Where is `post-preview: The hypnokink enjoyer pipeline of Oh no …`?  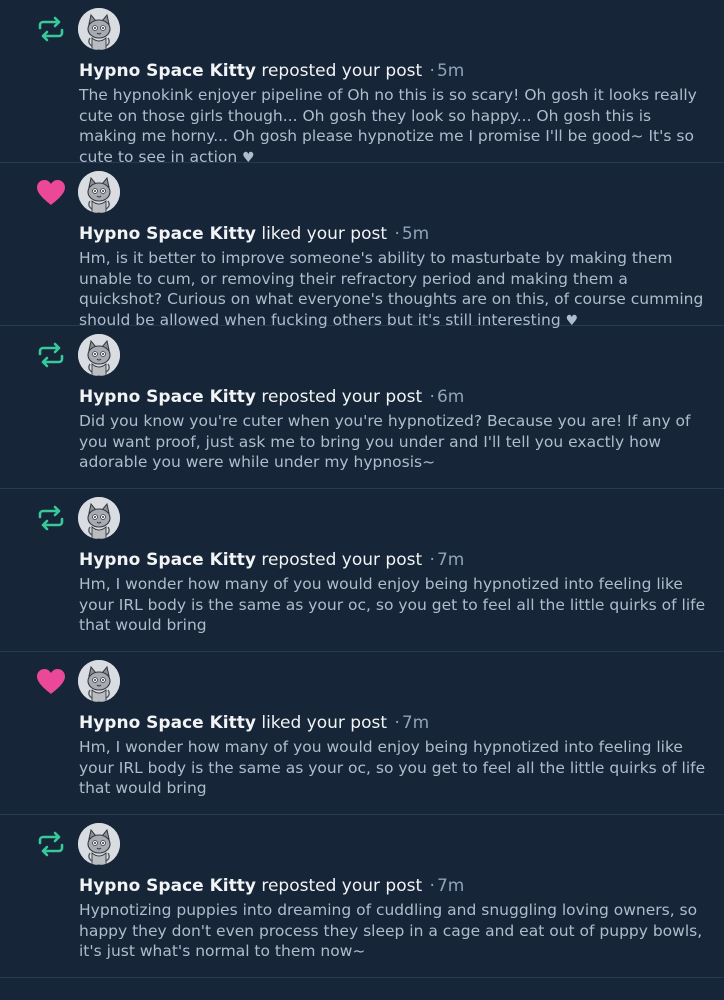 post-preview: The hypnokink enjoyer pipeline of Oh no … is located at coordinates (393, 126).